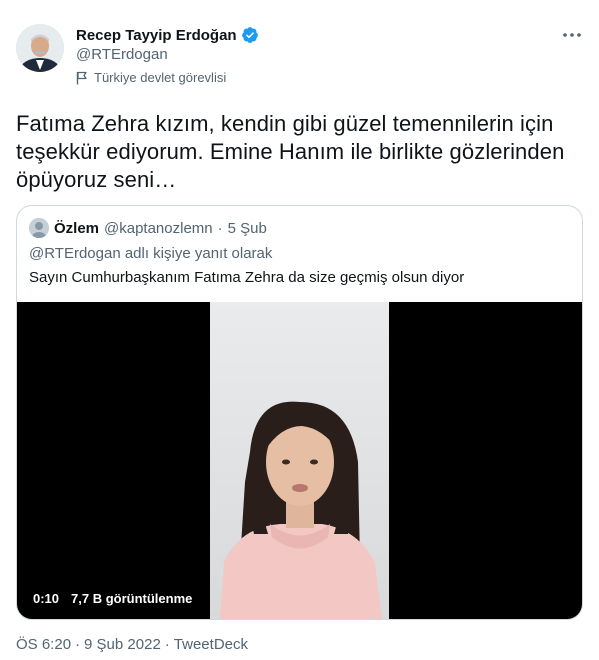  Describe the element at coordinates (156, 35) in the screenshot. I see `author-display-name: Recep Tayyip Erdoğan` at that location.